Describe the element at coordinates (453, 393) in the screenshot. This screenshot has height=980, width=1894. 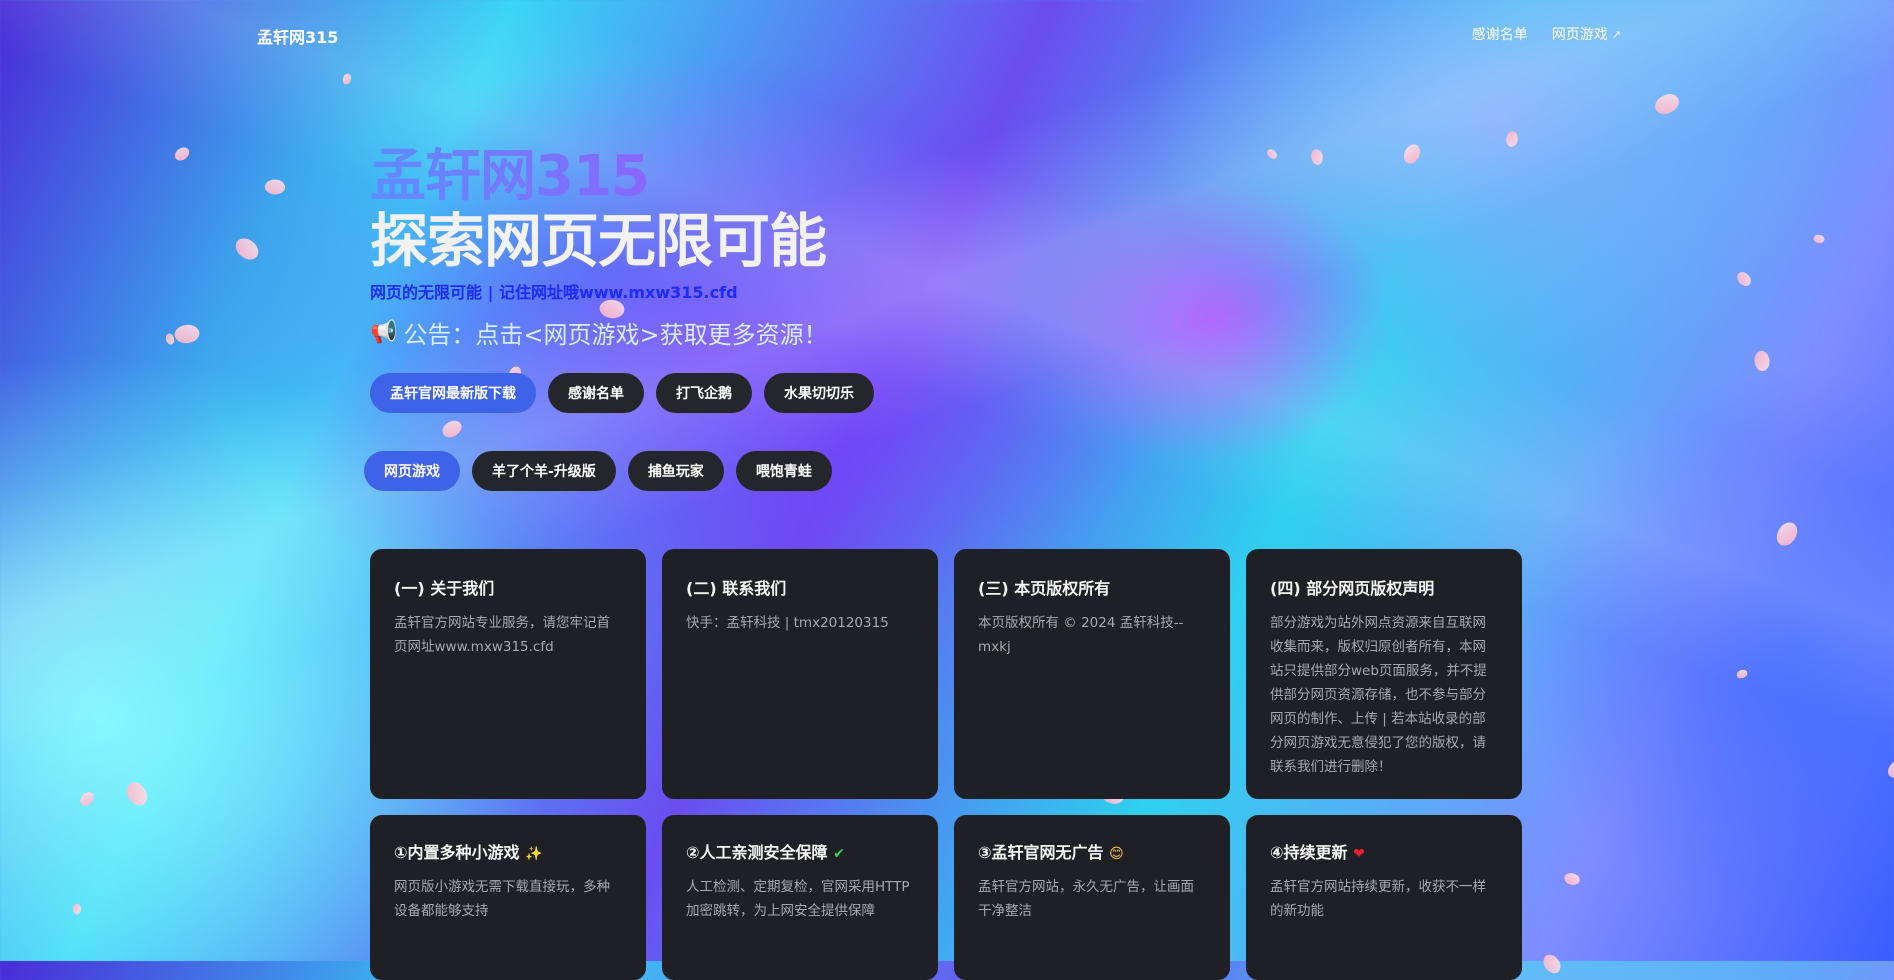
I see `download-button: 孟轩官网最新版下载` at that location.